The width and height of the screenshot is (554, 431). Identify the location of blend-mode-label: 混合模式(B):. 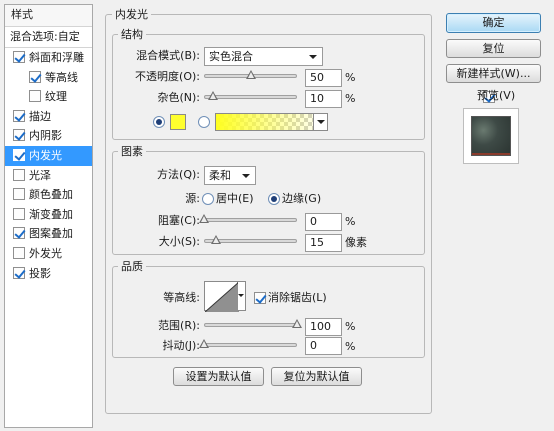
(168, 55).